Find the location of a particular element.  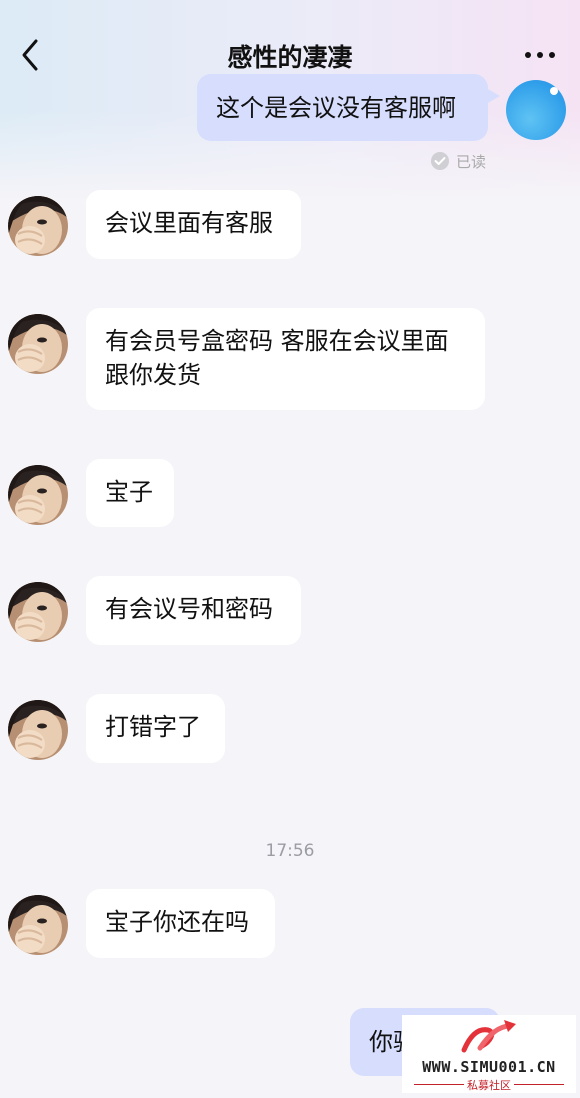

message-text: 宝子 is located at coordinates (129, 492).